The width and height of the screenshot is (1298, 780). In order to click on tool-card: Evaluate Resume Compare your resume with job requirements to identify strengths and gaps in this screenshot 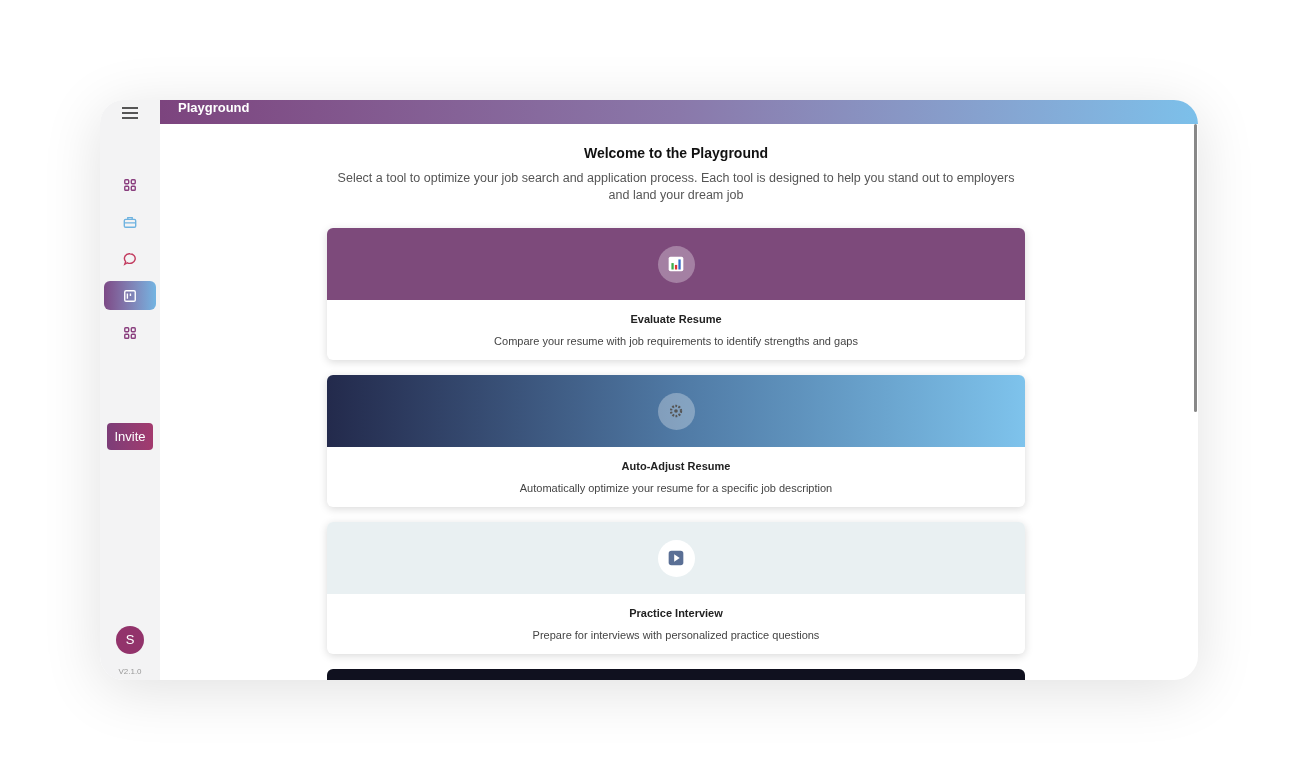, I will do `click(676, 294)`.